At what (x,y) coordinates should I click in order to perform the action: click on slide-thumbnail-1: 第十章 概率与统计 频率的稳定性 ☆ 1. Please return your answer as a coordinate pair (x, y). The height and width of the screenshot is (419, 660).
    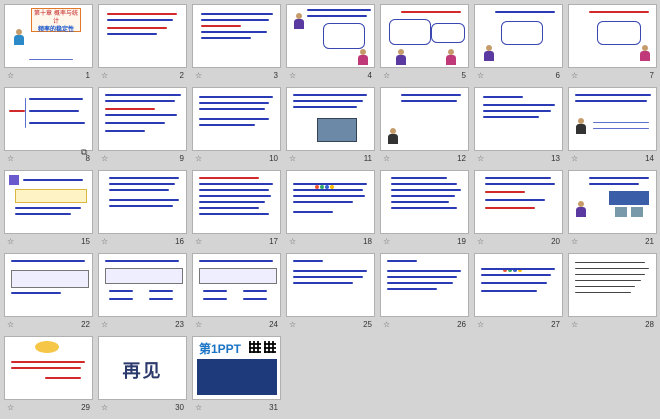
    Looking at the image, I should click on (48, 45).